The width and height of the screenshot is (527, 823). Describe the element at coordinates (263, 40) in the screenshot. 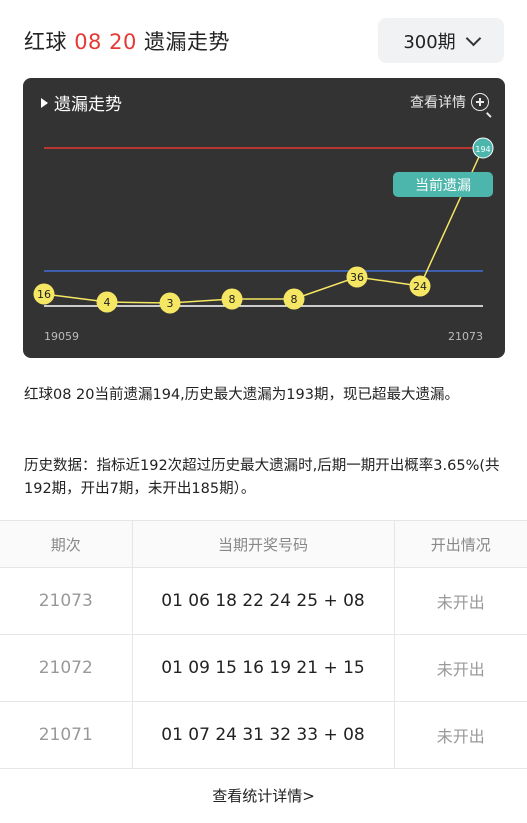

I see `page-header: 红球 08 20 遗漏走势 300期` at that location.